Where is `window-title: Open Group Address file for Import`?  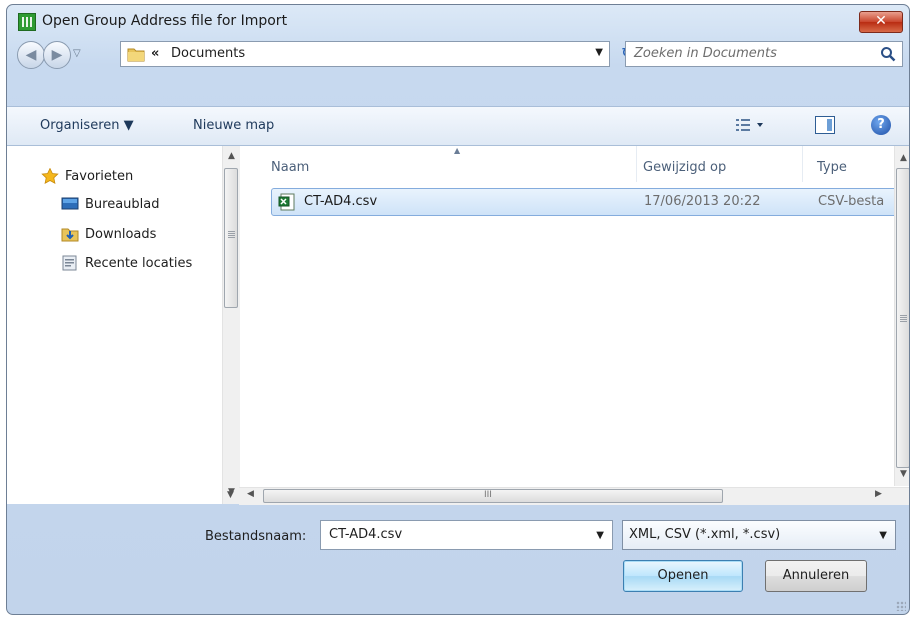
window-title: Open Group Address file for Import is located at coordinates (165, 21).